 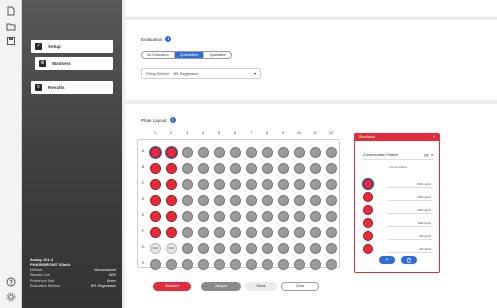 What do you see at coordinates (235, 248) in the screenshot?
I see `well-G6` at bounding box center [235, 248].